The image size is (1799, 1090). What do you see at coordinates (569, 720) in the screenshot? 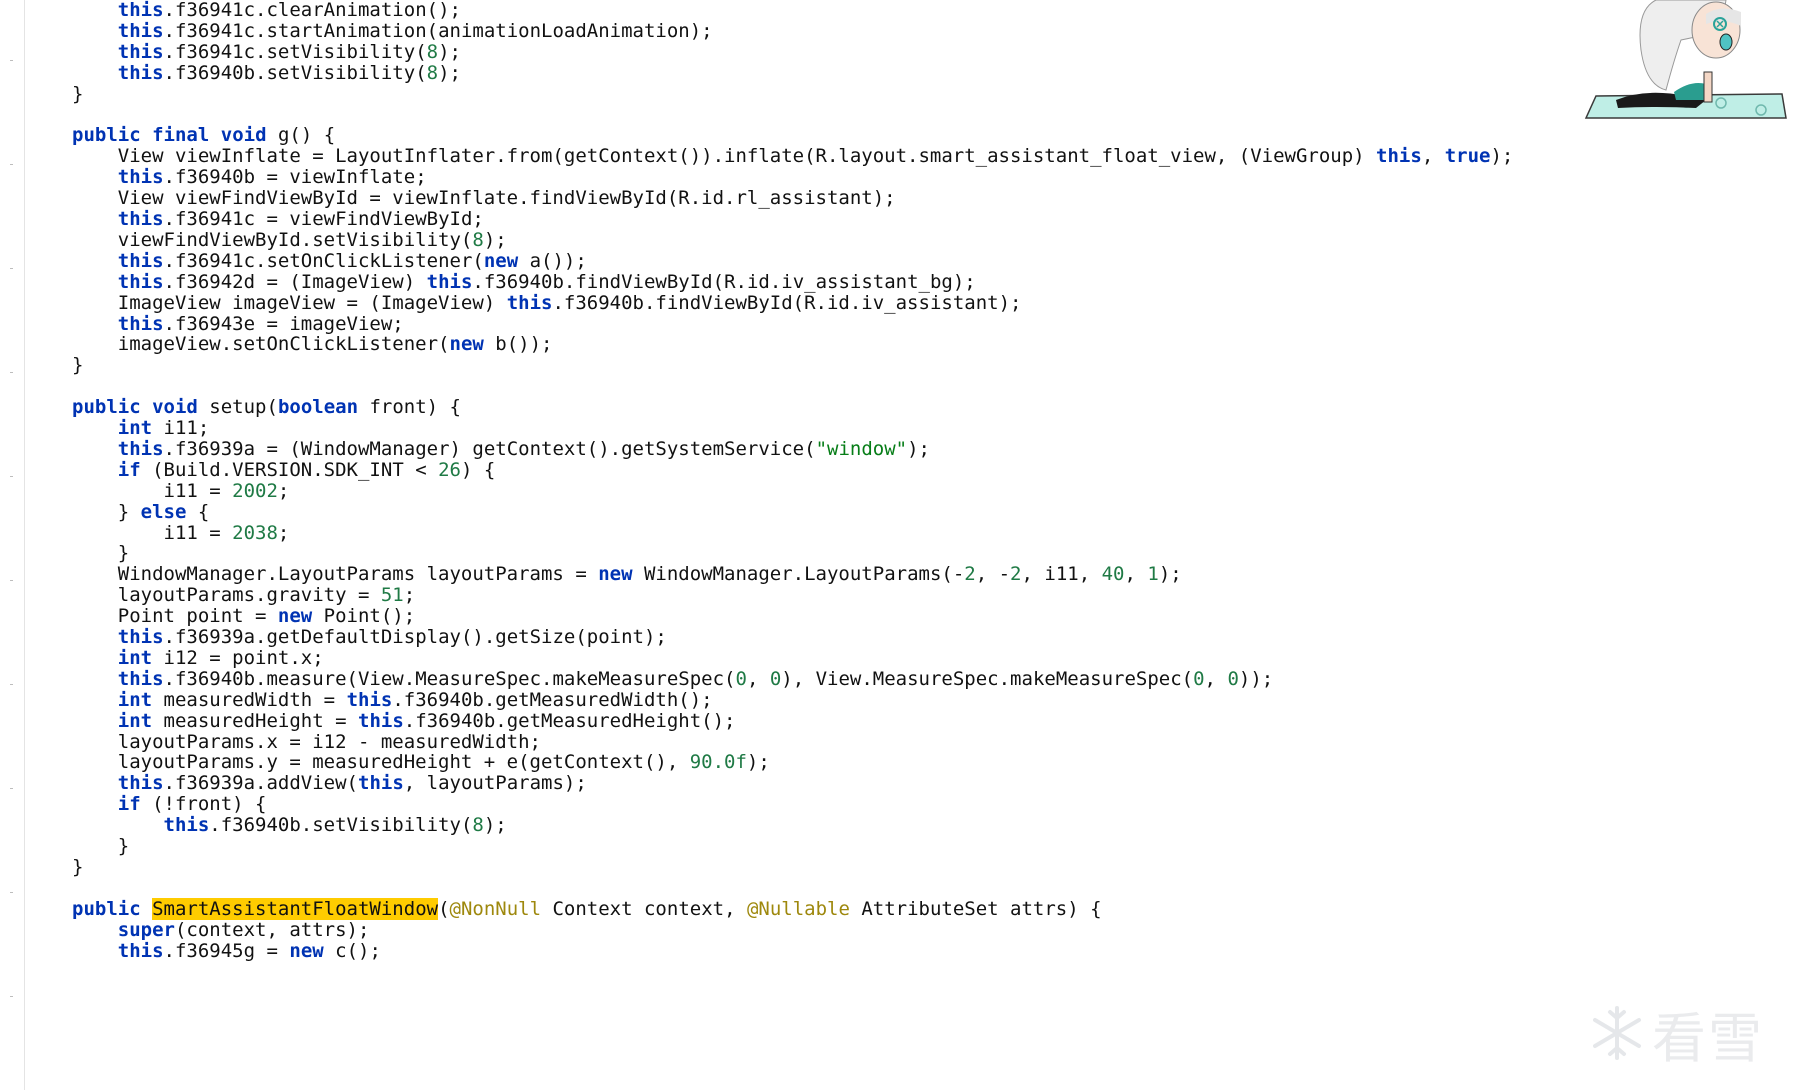
I see `code-token: .f36940b.getMeasuredHeight();` at bounding box center [569, 720].